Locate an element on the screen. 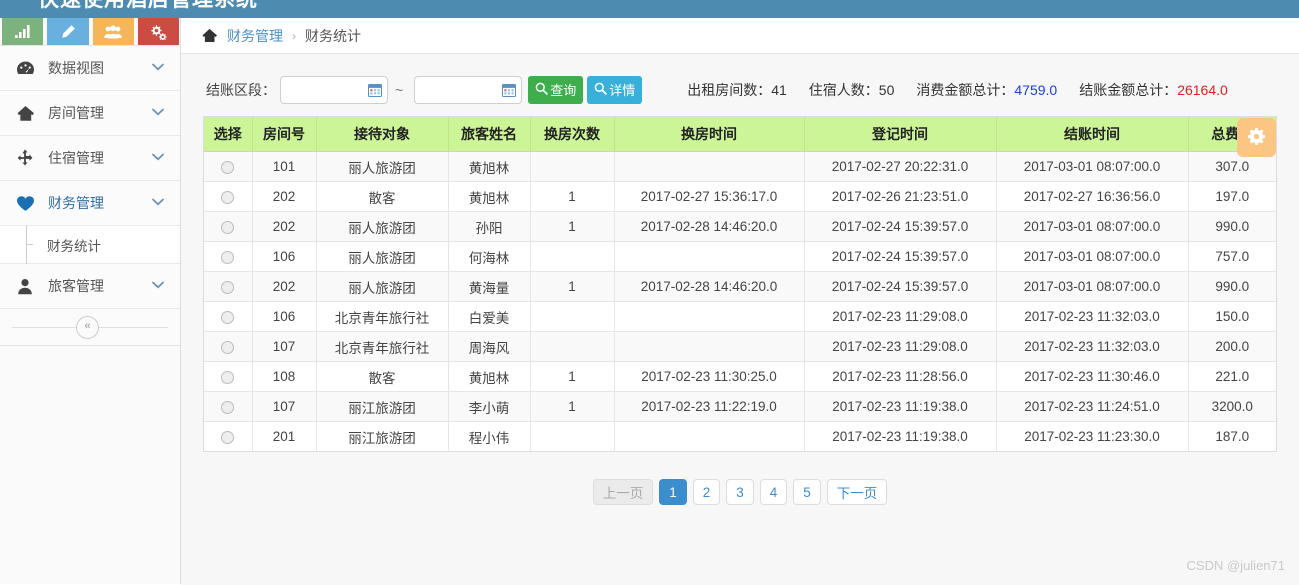 The image size is (1299, 585). users-quick-button is located at coordinates (113, 31).